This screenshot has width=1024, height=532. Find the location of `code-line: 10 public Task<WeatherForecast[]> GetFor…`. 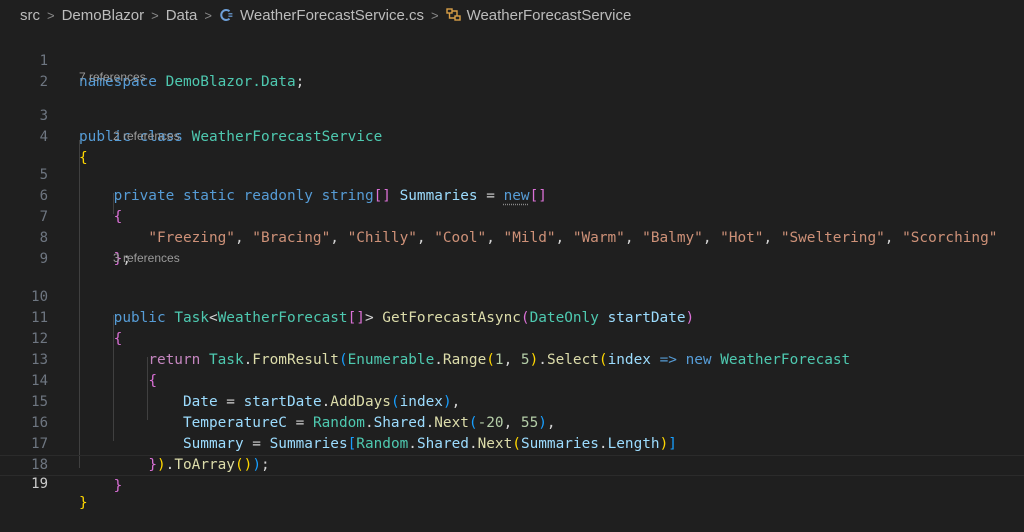

code-line: 10 public Task<WeatherForecast[]> GetFor… is located at coordinates (512, 296).